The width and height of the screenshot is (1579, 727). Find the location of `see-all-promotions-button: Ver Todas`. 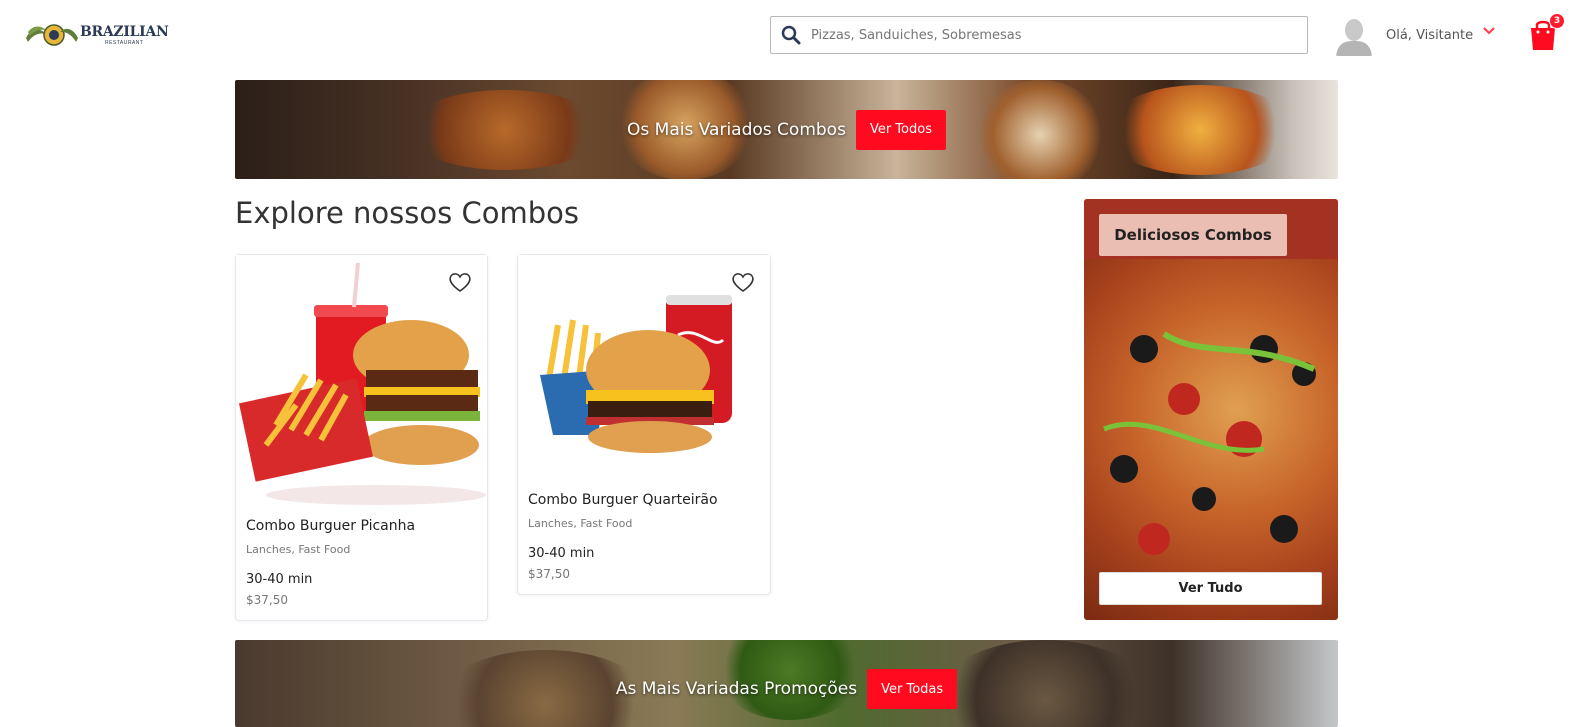

see-all-promotions-button: Ver Todas is located at coordinates (912, 689).